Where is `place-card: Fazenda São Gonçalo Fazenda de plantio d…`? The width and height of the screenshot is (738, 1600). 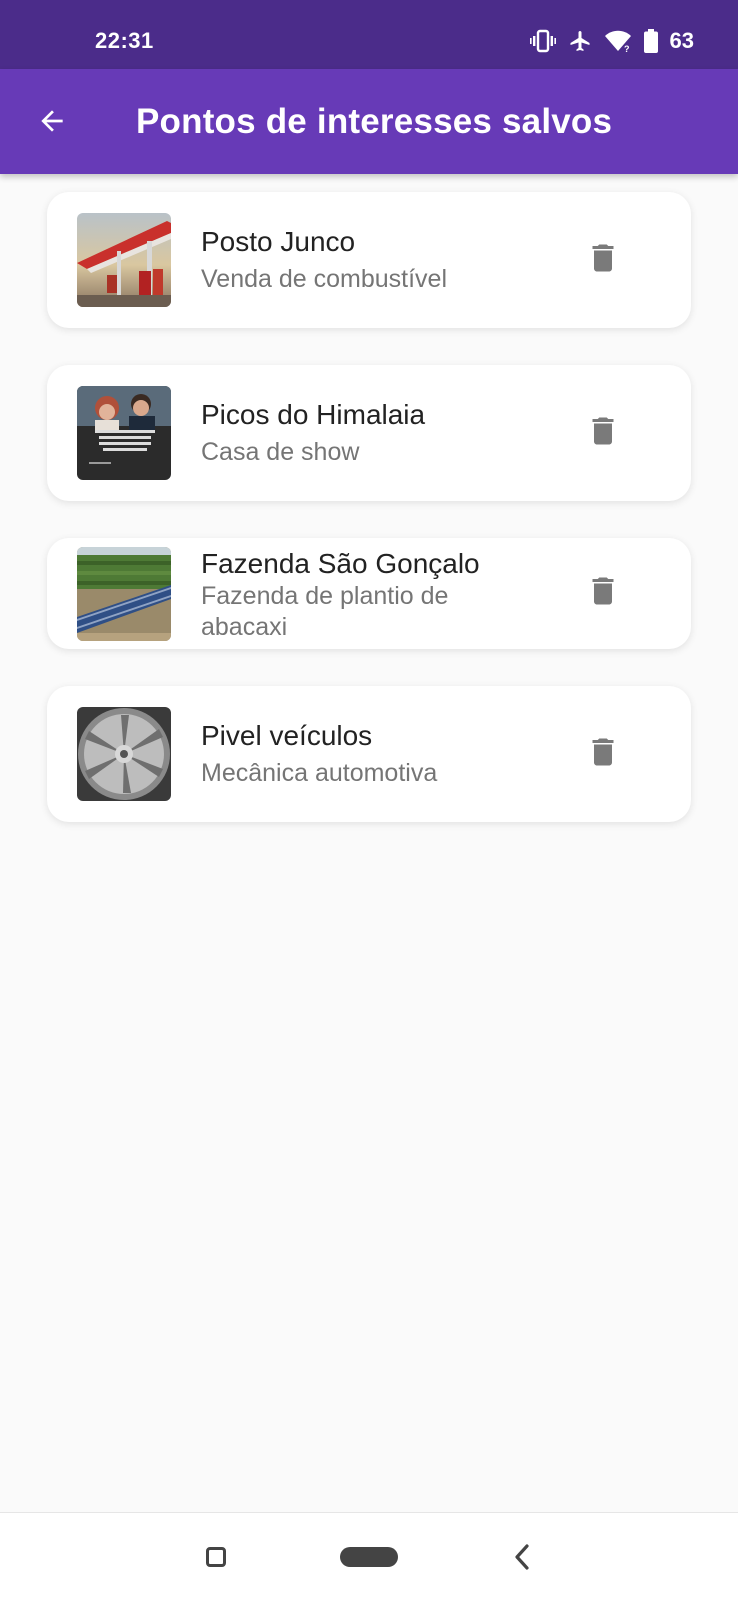 place-card: Fazenda São Gonçalo Fazenda de plantio d… is located at coordinates (369, 593).